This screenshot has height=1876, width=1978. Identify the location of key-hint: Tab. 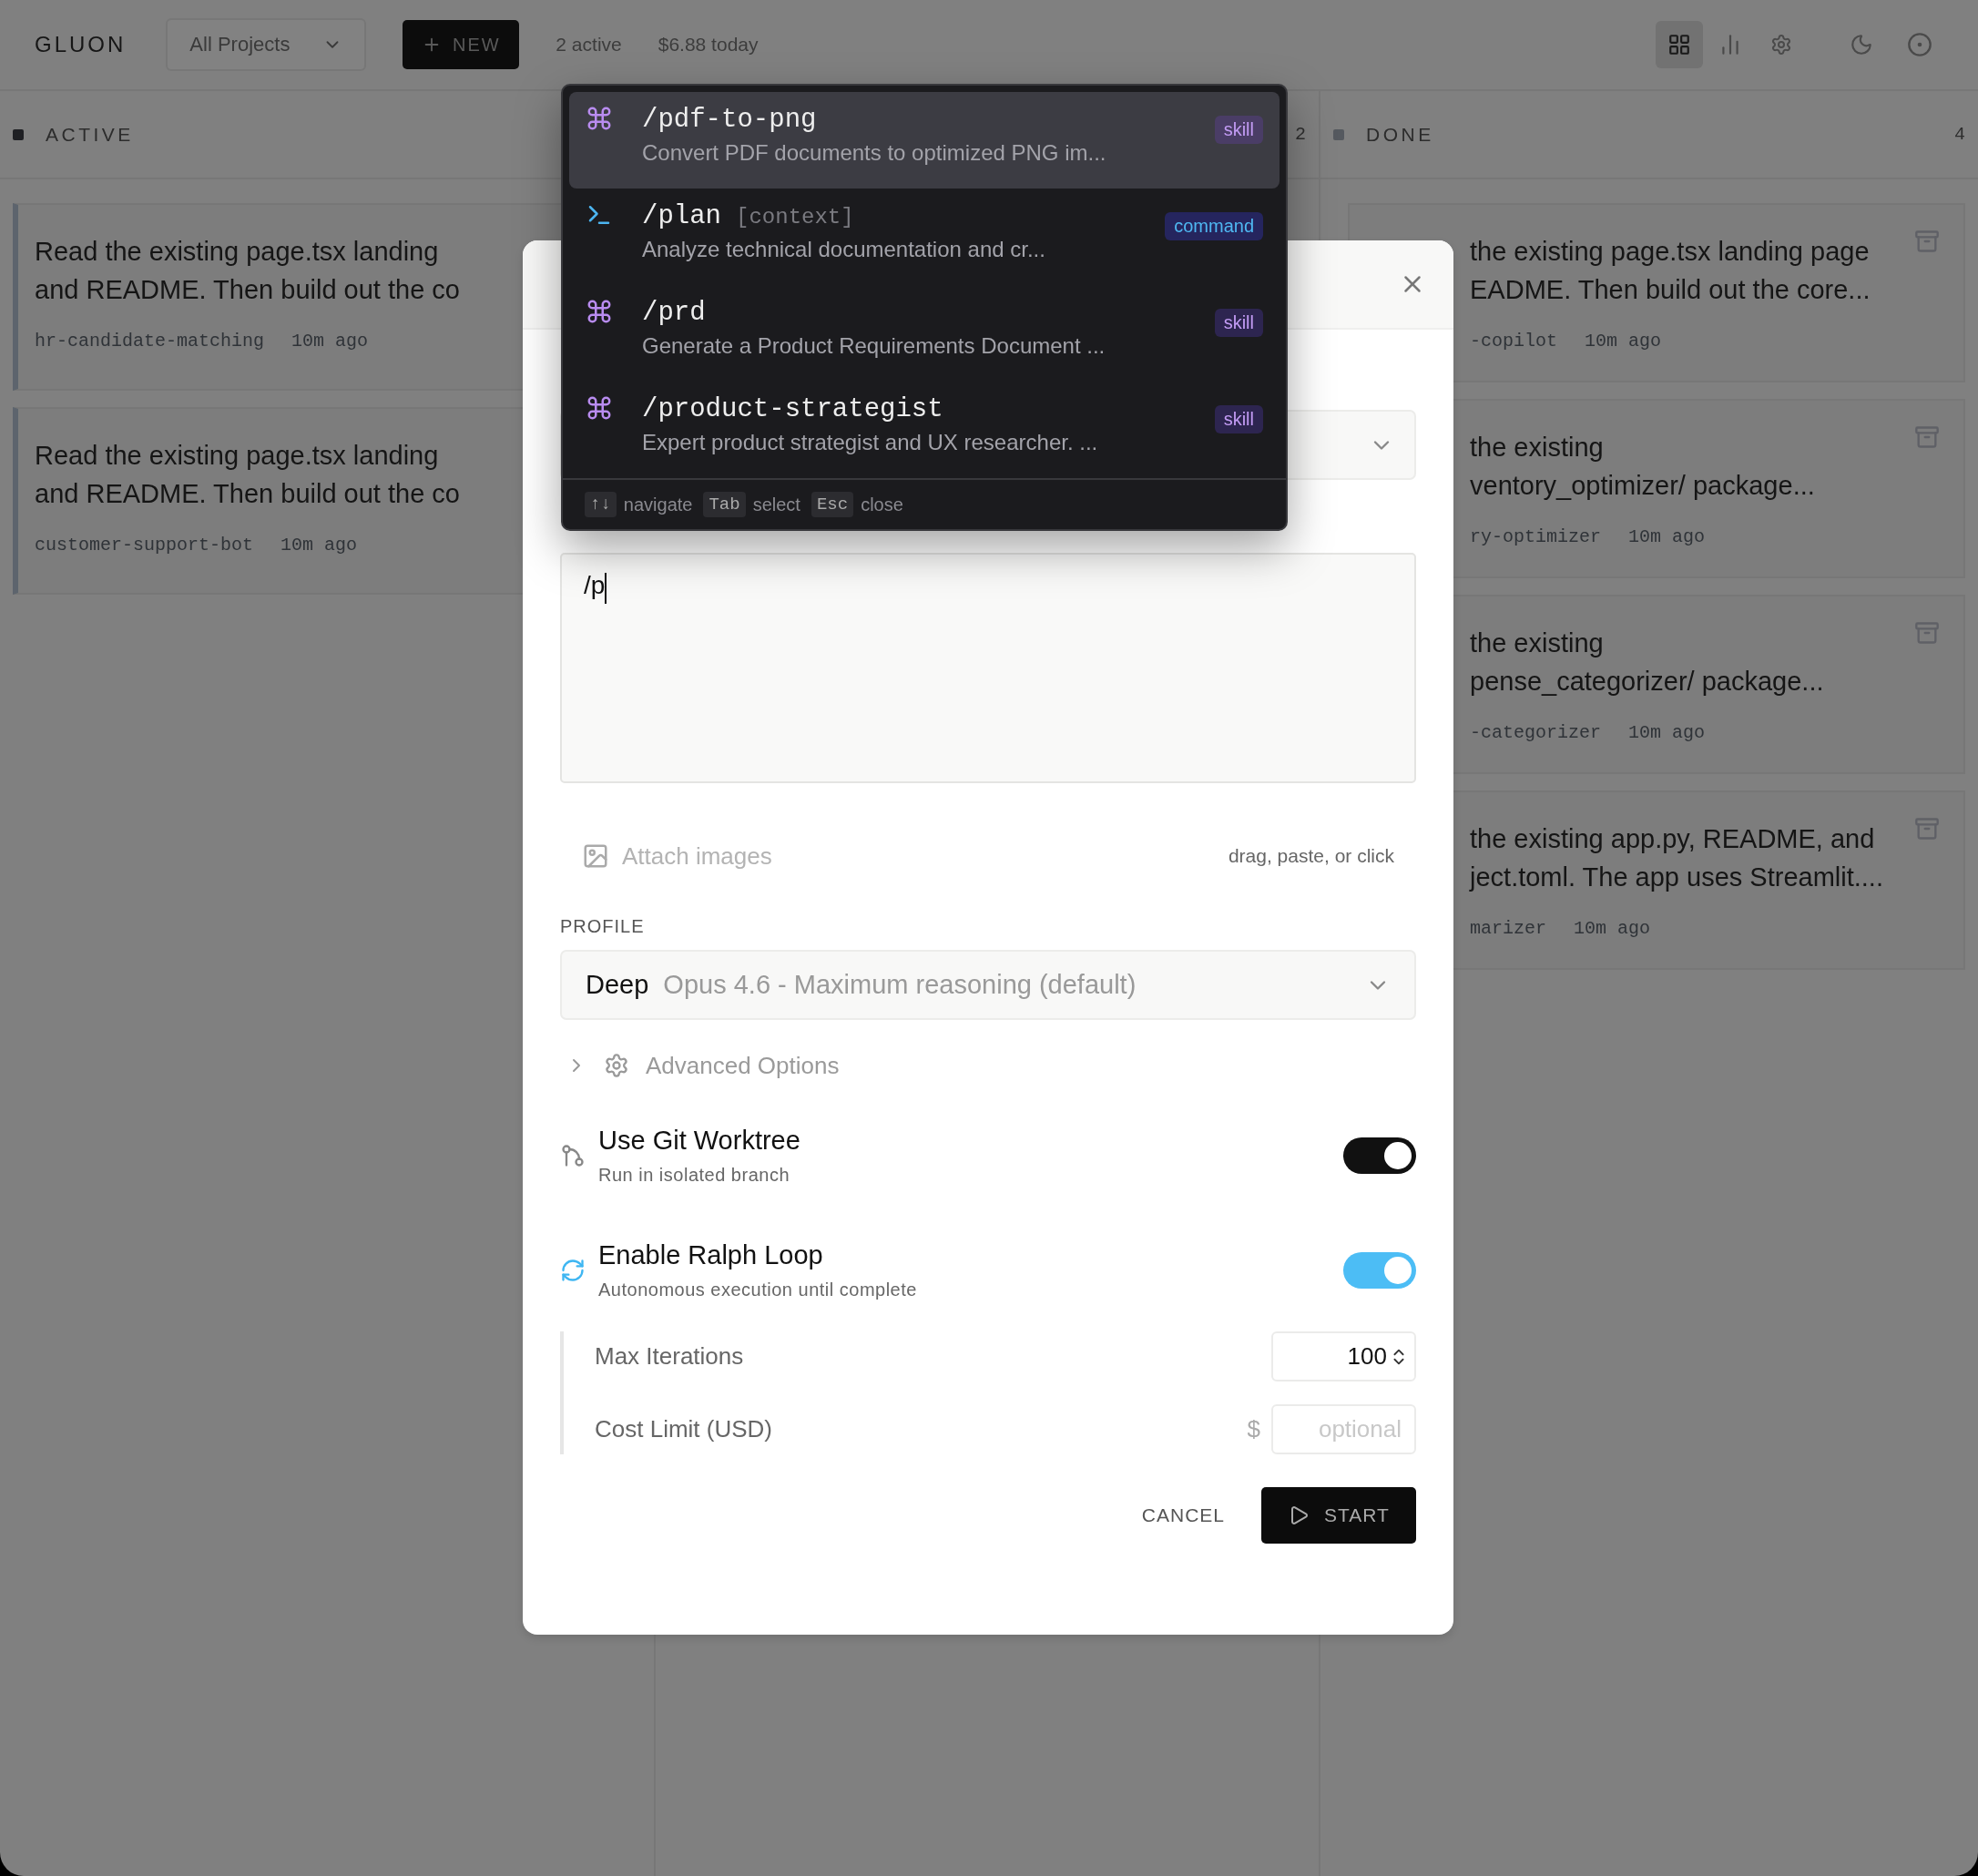
(724, 504).